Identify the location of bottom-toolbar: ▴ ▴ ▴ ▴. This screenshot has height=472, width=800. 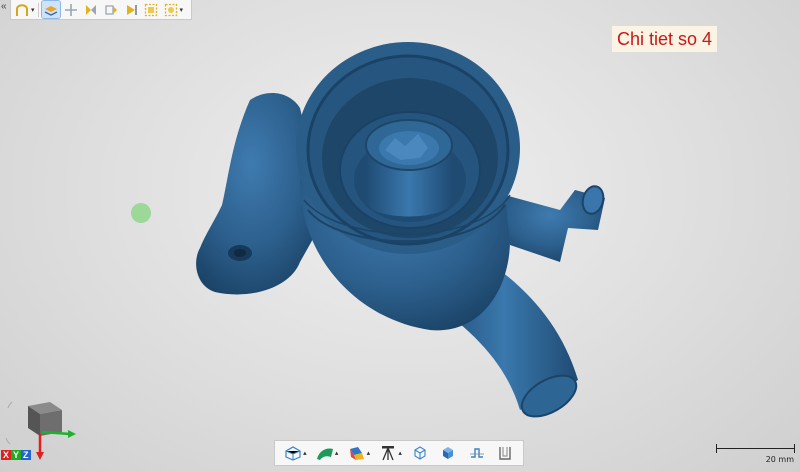
(399, 453).